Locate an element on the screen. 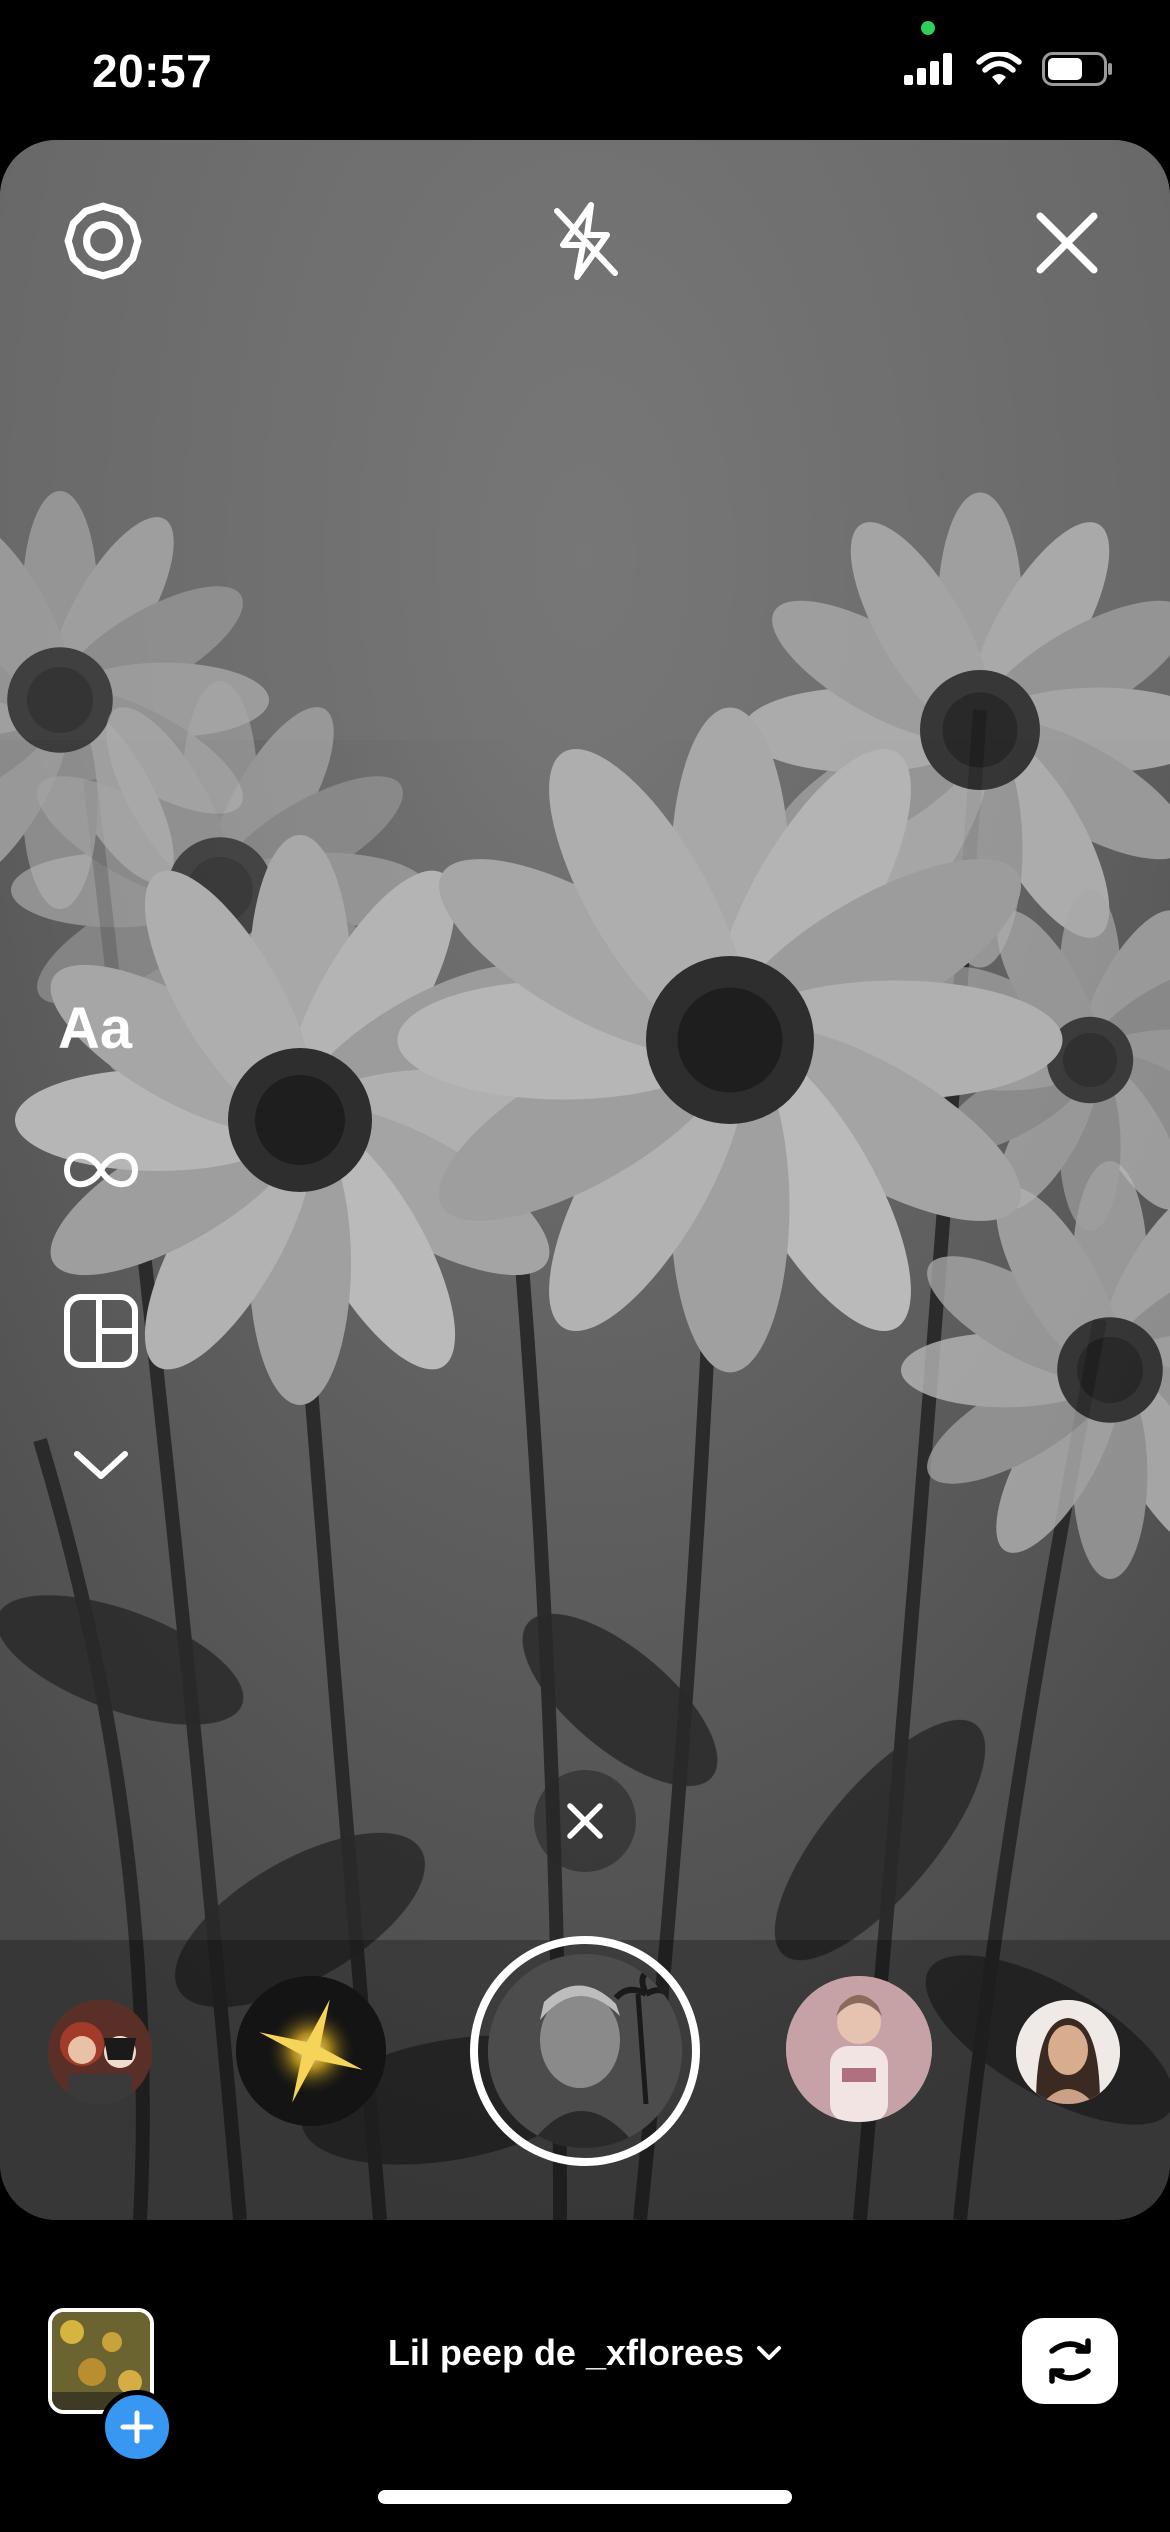 The width and height of the screenshot is (1170, 2532). home-indicator is located at coordinates (585, 2497).